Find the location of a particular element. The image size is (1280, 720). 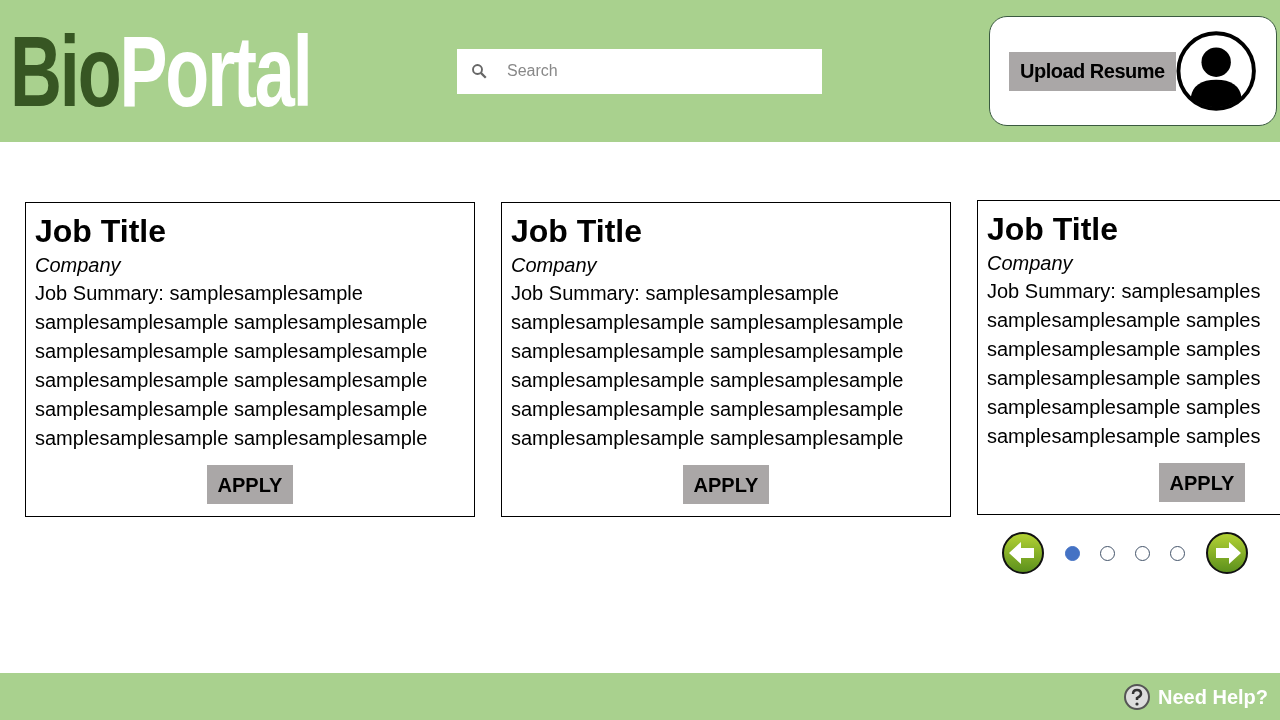

upload-resume-button: Upload Resume is located at coordinates (1092, 71).